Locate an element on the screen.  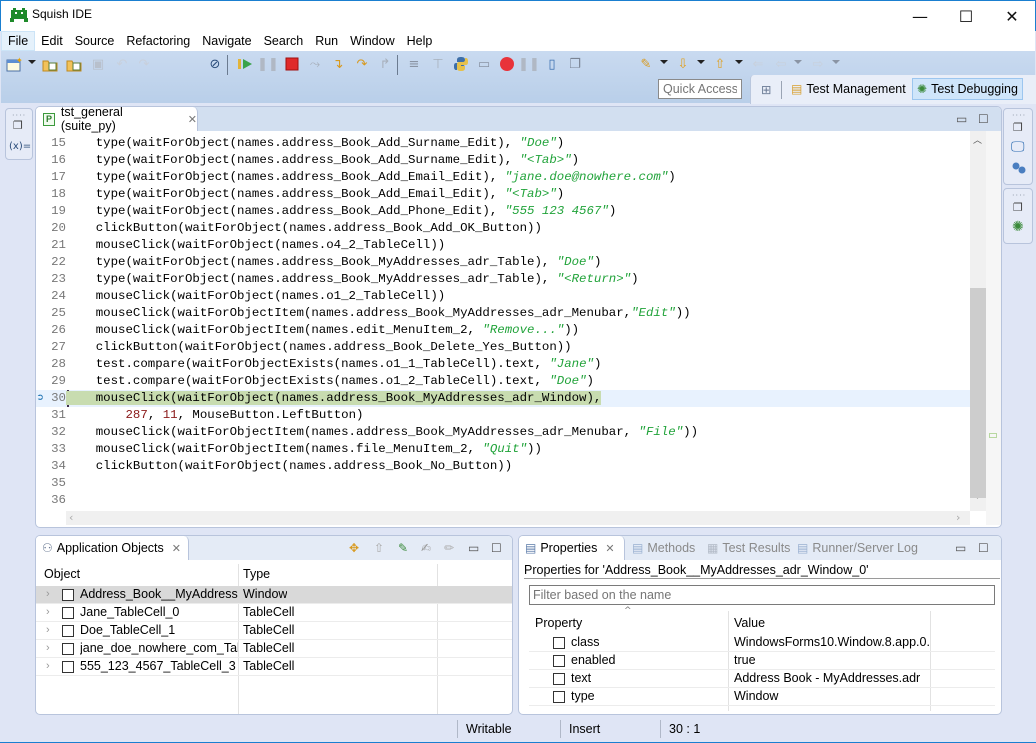
scroll-up-icon: ︿ is located at coordinates (977, 139).